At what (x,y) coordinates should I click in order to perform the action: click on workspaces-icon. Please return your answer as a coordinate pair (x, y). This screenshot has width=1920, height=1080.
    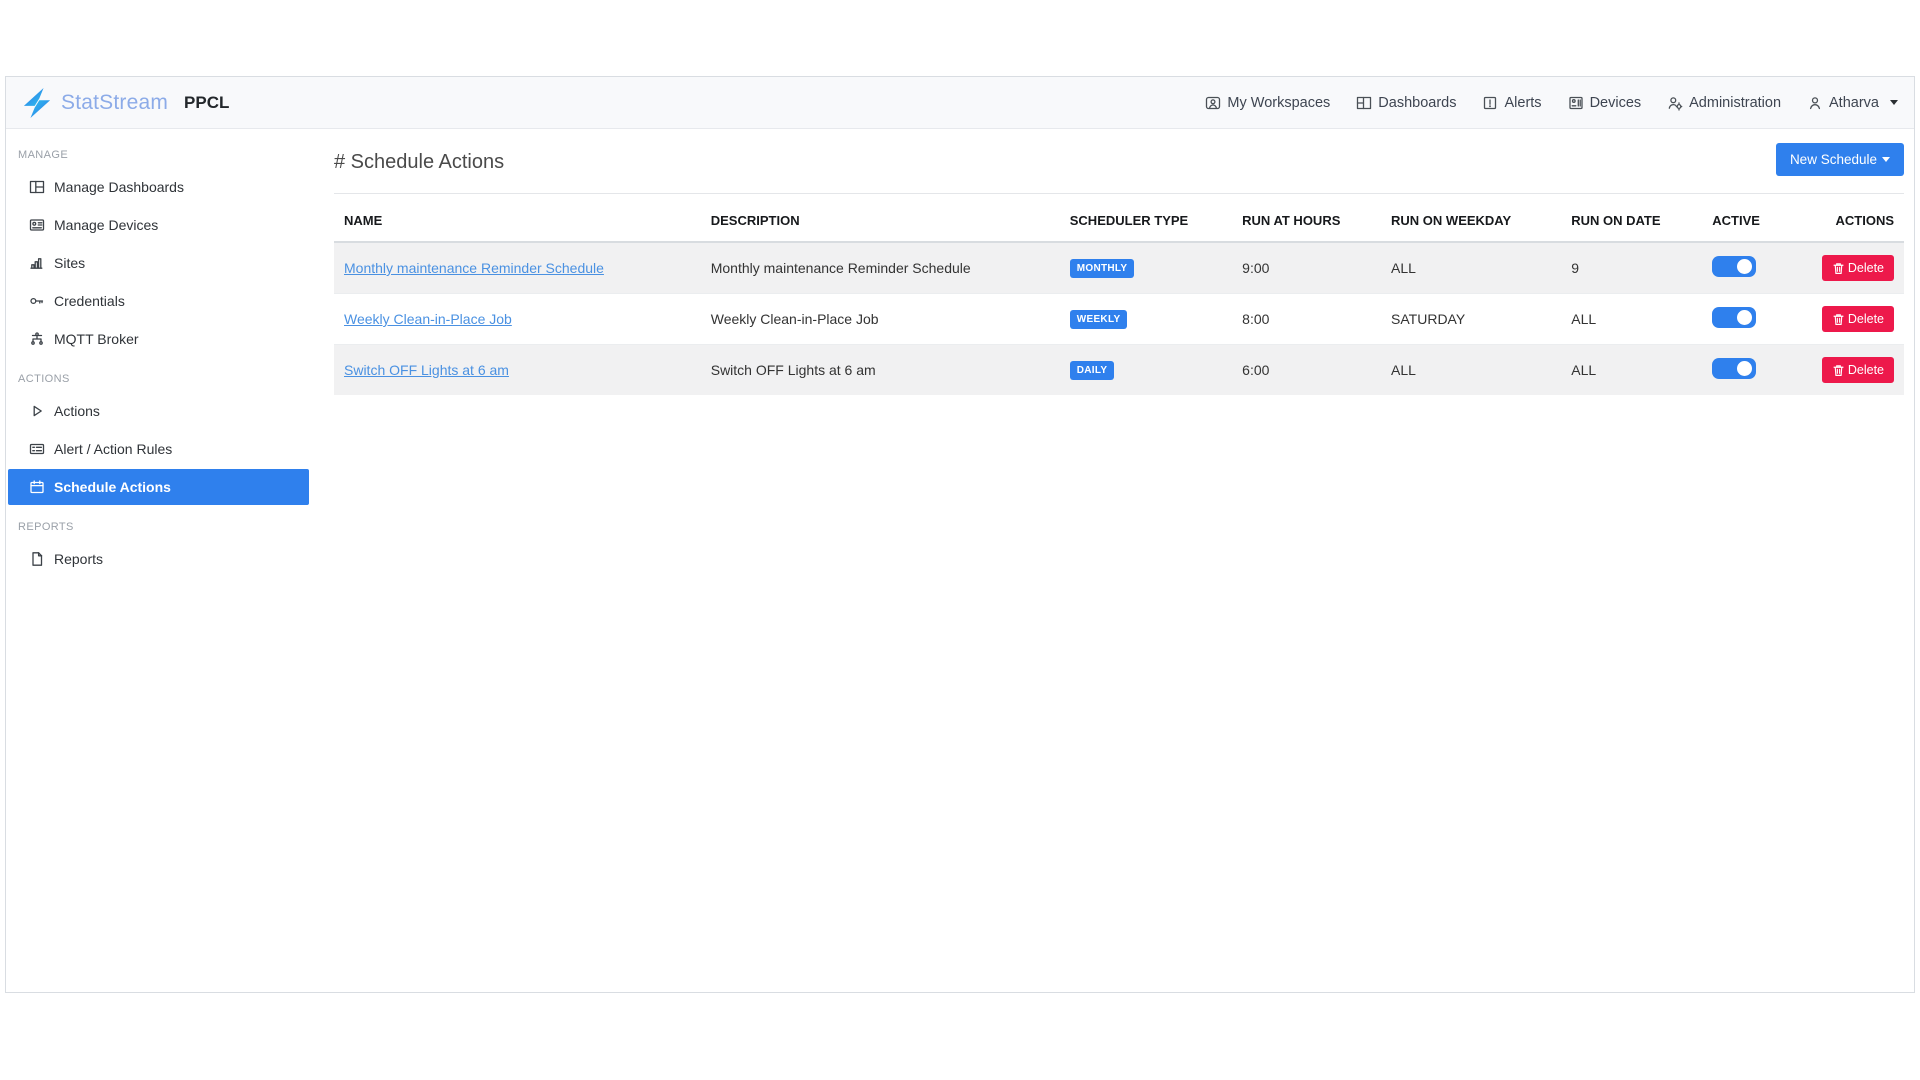
    Looking at the image, I should click on (1213, 103).